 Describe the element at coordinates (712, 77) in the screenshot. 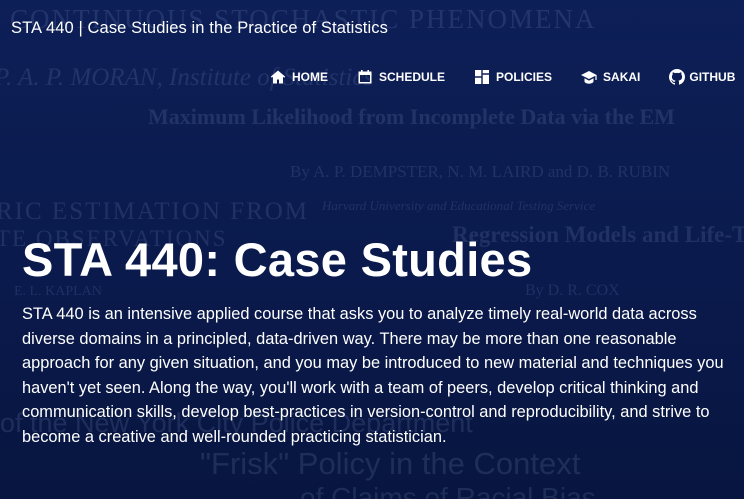

I see `nav-github-label: GITHUB` at that location.